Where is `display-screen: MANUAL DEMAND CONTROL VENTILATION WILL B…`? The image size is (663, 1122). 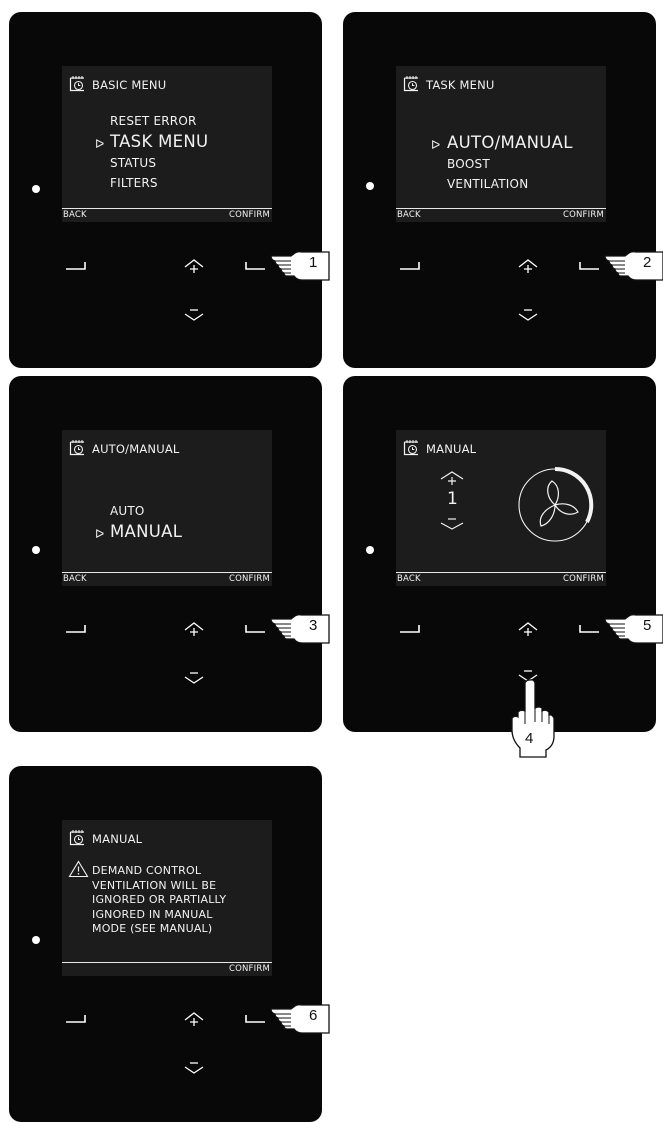 display-screen: MANUAL DEMAND CONTROL VENTILATION WILL B… is located at coordinates (167, 898).